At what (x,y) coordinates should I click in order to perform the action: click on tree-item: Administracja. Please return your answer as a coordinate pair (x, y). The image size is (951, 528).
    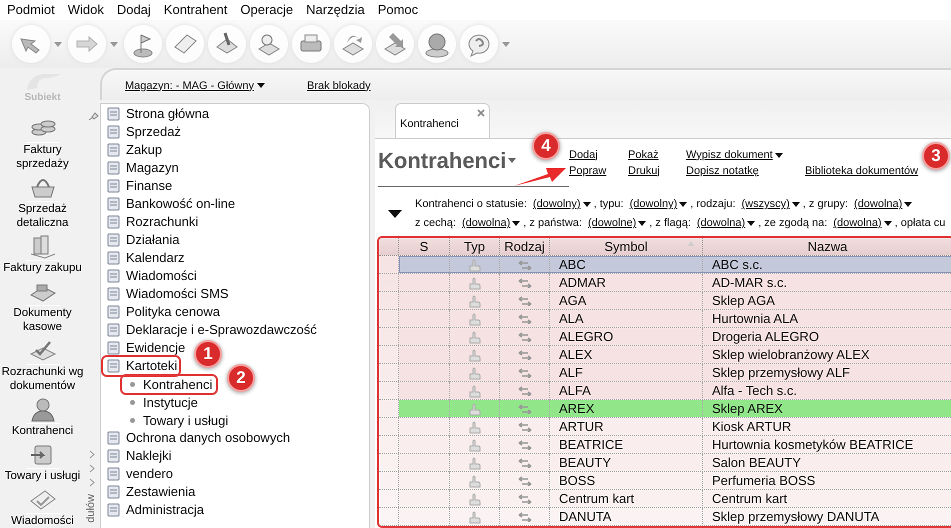
    Looking at the image, I should click on (154, 510).